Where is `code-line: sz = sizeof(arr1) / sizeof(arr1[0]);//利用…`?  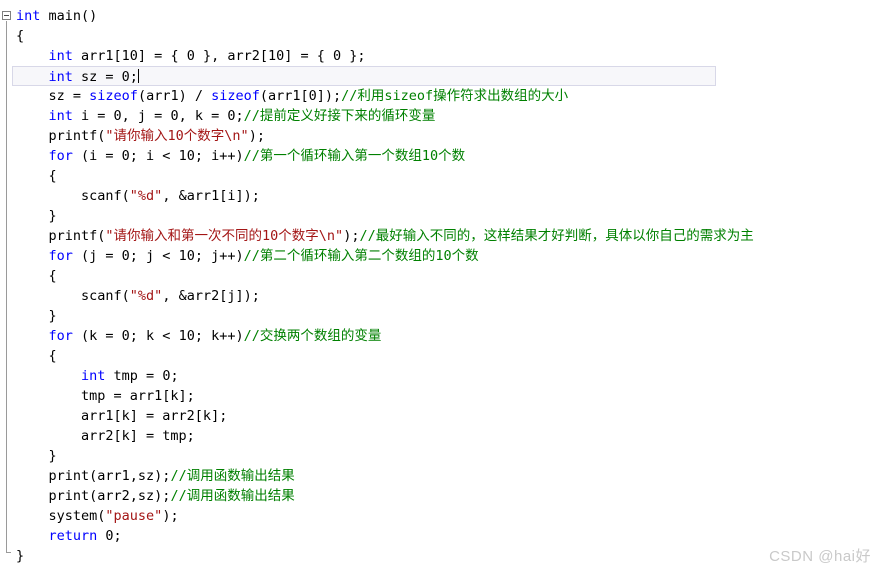
code-line: sz = sizeof(arr1) / sizeof(arr1[0]);//利用… is located at coordinates (448, 96).